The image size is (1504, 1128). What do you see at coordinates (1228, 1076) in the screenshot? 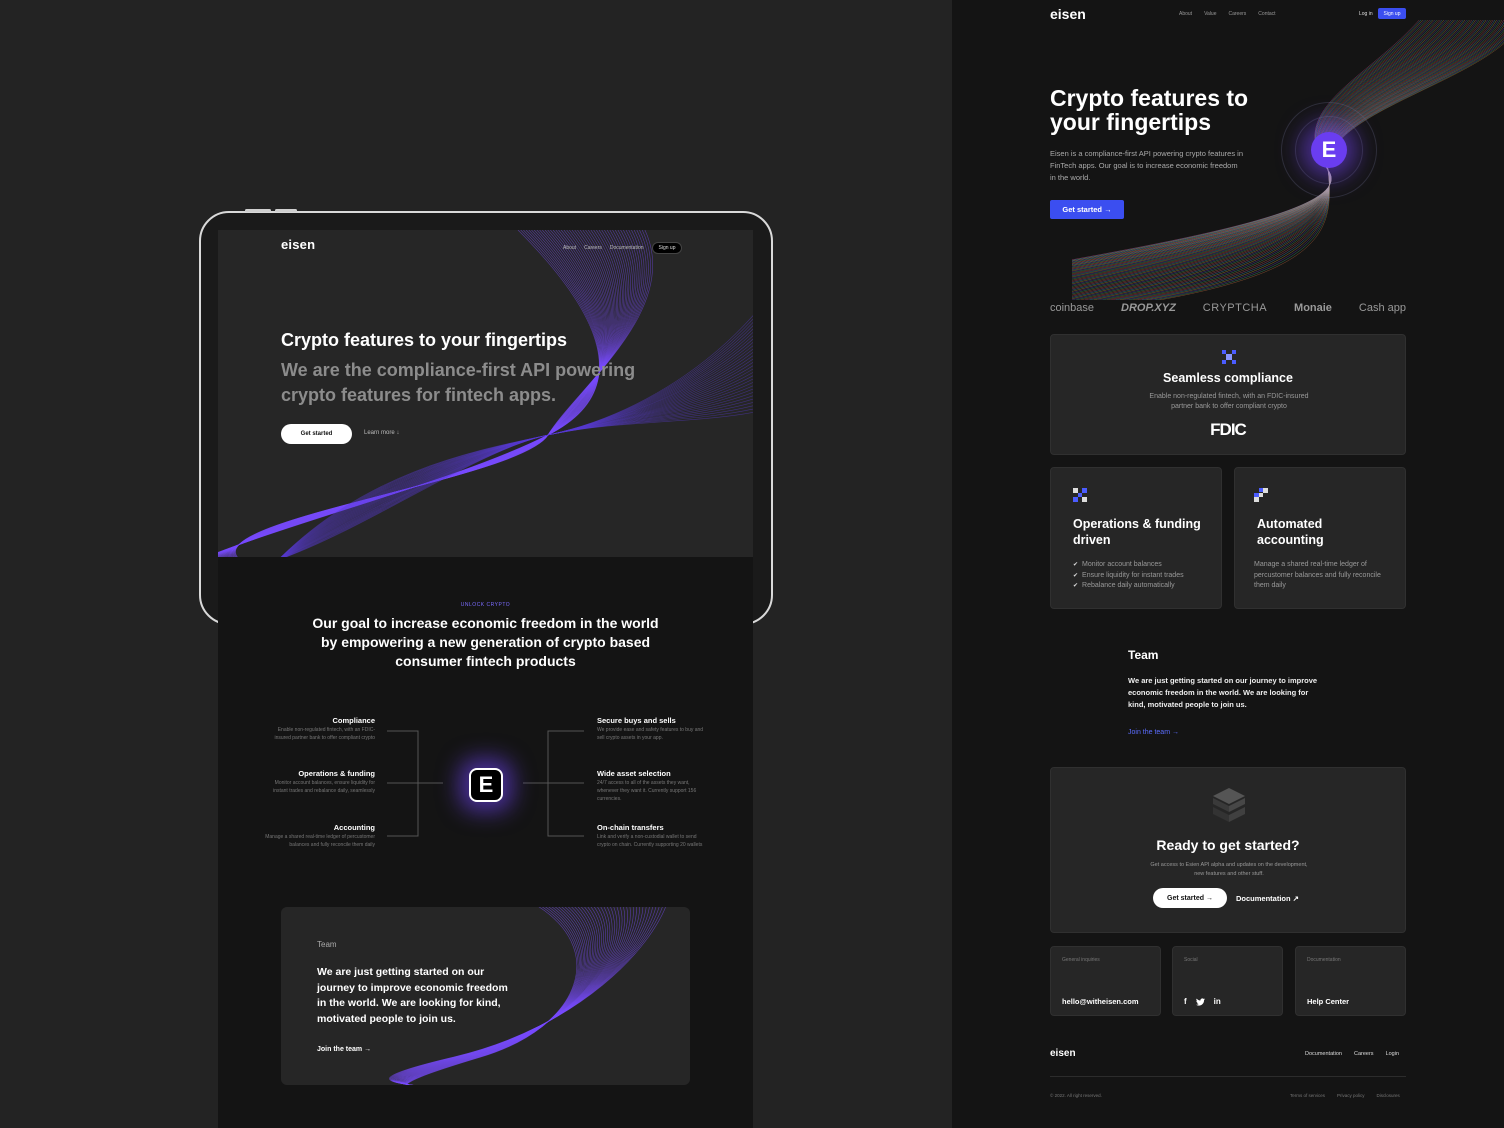
I see `footer-divider` at bounding box center [1228, 1076].